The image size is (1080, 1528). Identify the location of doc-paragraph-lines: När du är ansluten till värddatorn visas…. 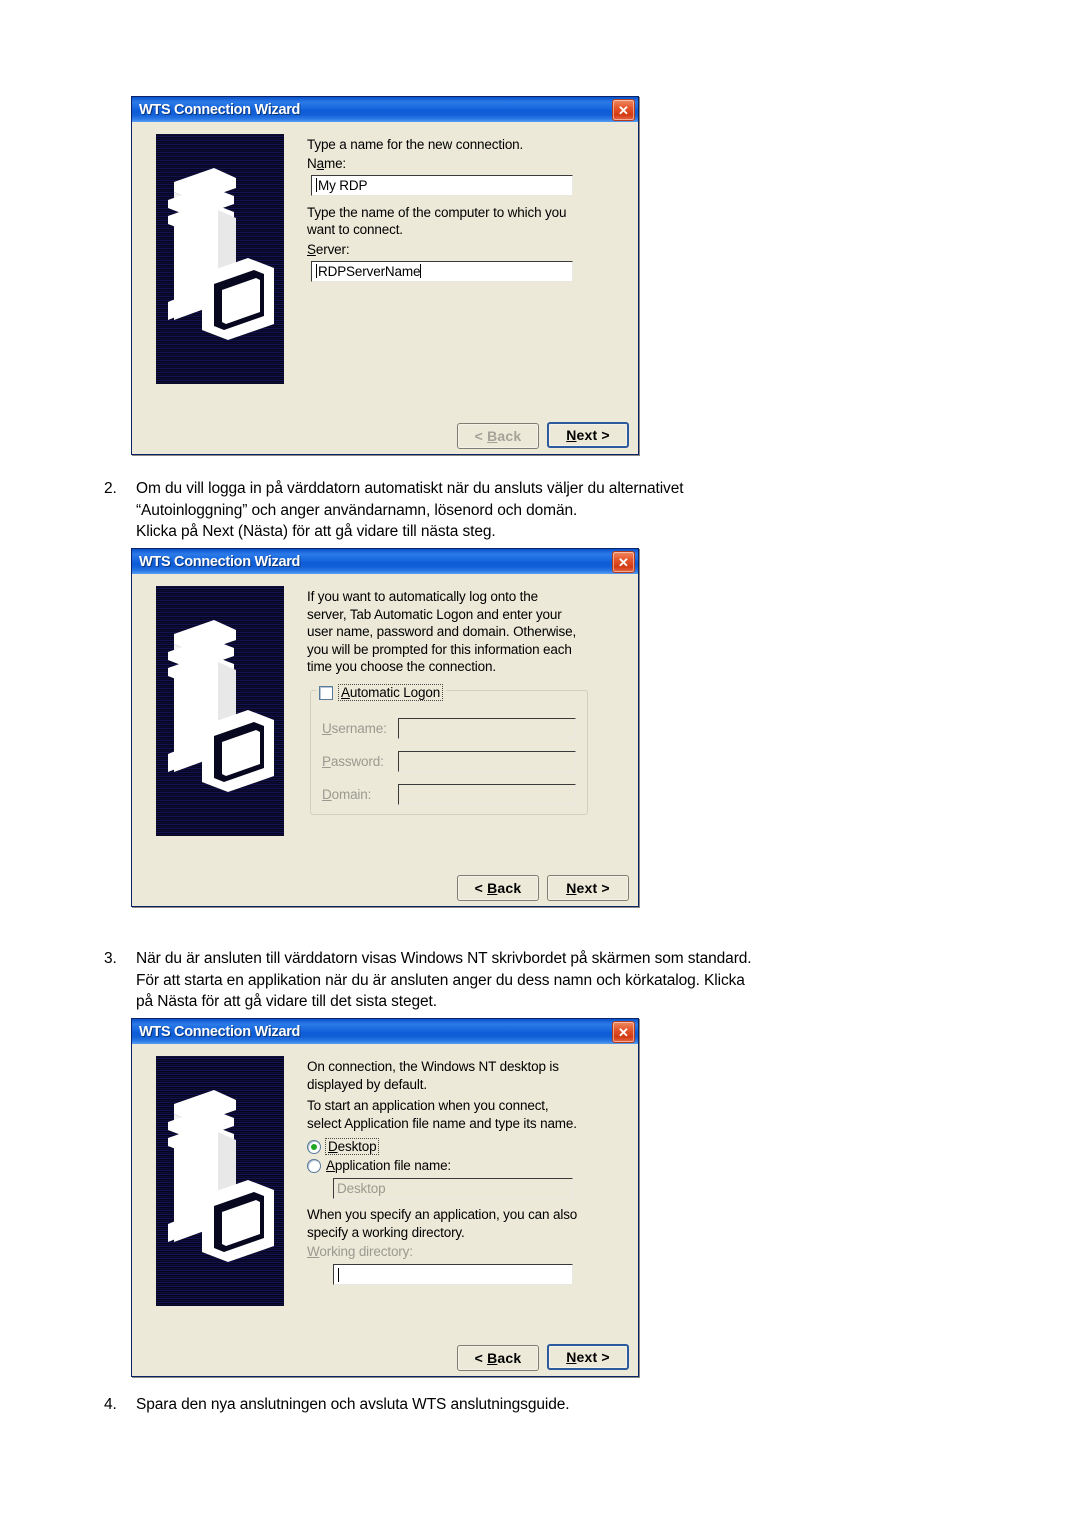
(444, 980).